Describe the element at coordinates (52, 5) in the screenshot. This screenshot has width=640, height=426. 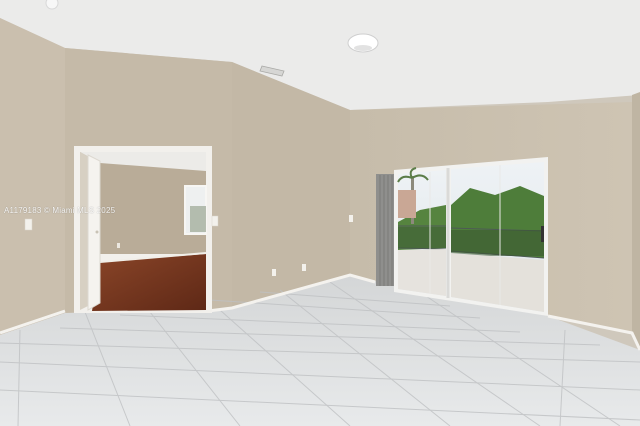
I see `smoke-detector` at that location.